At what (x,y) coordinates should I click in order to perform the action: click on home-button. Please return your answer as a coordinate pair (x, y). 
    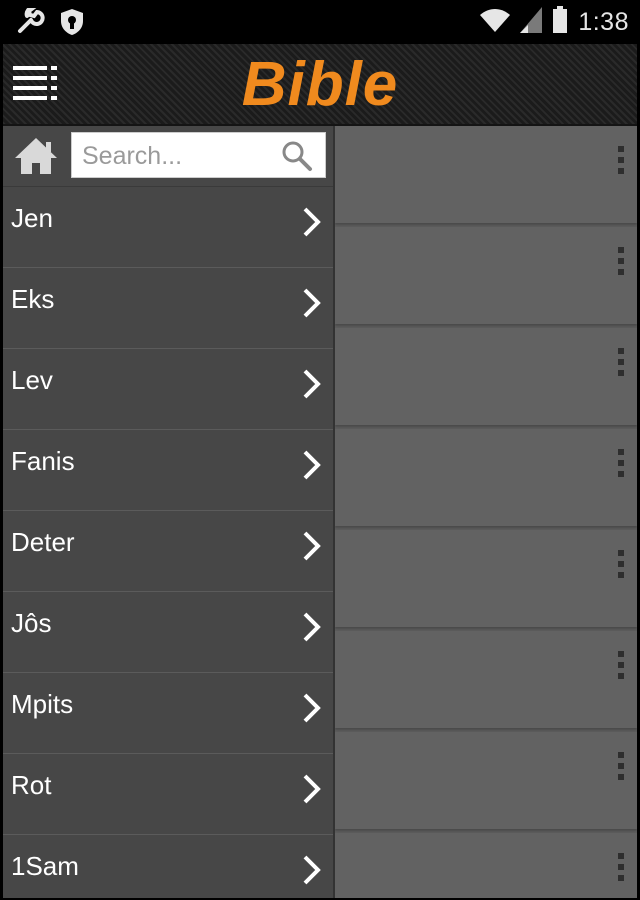
    Looking at the image, I should click on (36, 156).